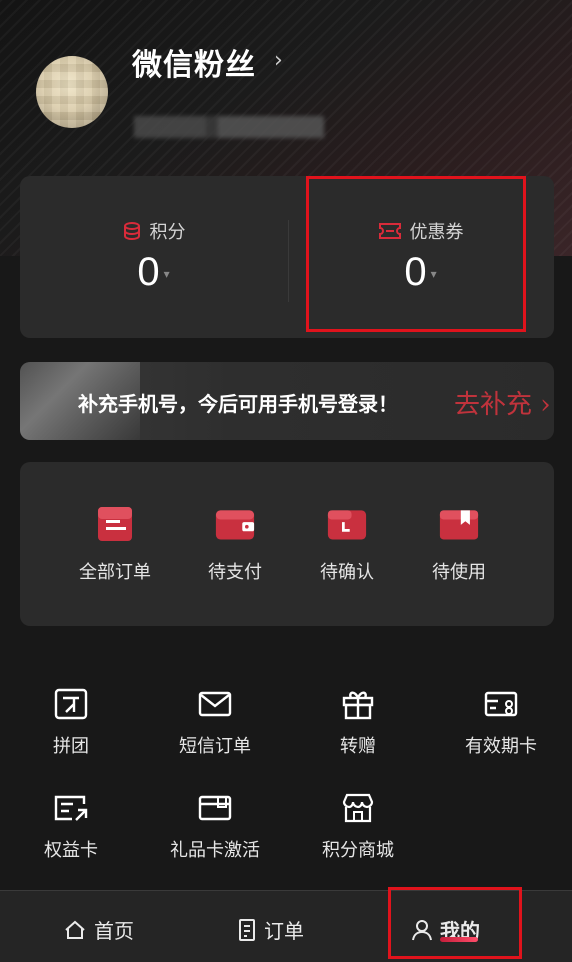 This screenshot has width=572, height=962. Describe the element at coordinates (215, 827) in the screenshot. I see `service-gift-card-activate: 礼品卡激活` at that location.